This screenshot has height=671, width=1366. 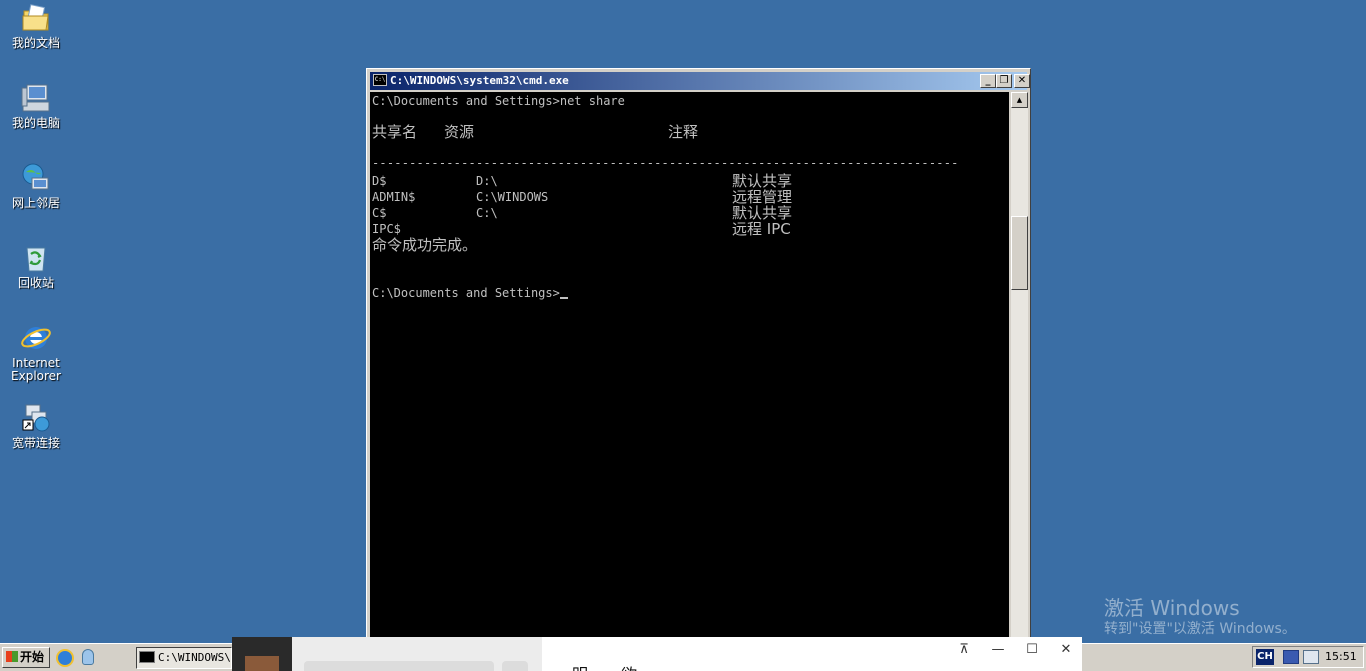 I want to click on desktop-icon-recycle-bin: 回收站, so click(x=36, y=266).